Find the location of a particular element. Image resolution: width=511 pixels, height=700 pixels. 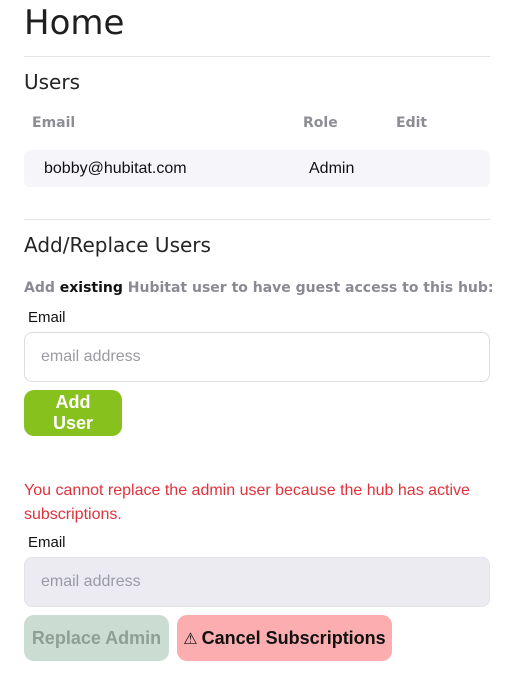

replace-email-input is located at coordinates (257, 582).